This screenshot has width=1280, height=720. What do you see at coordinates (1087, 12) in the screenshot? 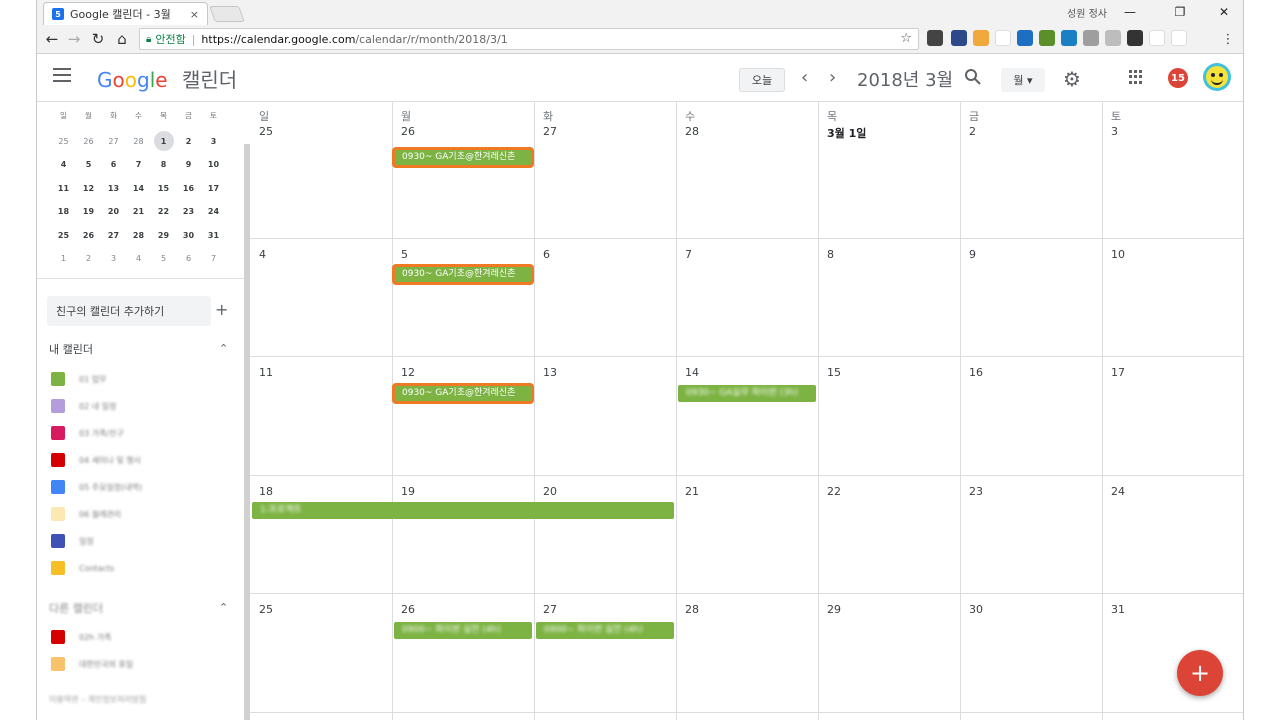
I see `window-user-name: 성원 정사` at bounding box center [1087, 12].